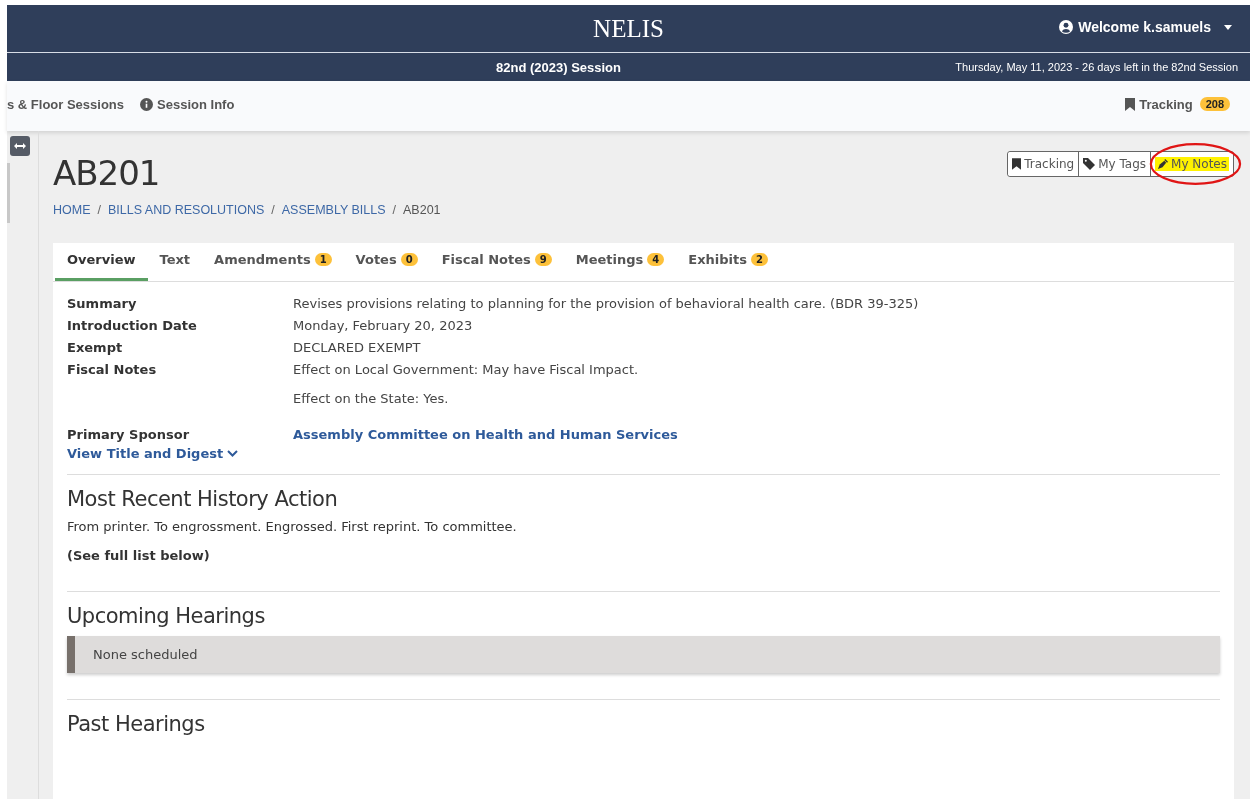 The image size is (1250, 800). I want to click on nav-link: s & Floor Sessions, so click(66, 104).